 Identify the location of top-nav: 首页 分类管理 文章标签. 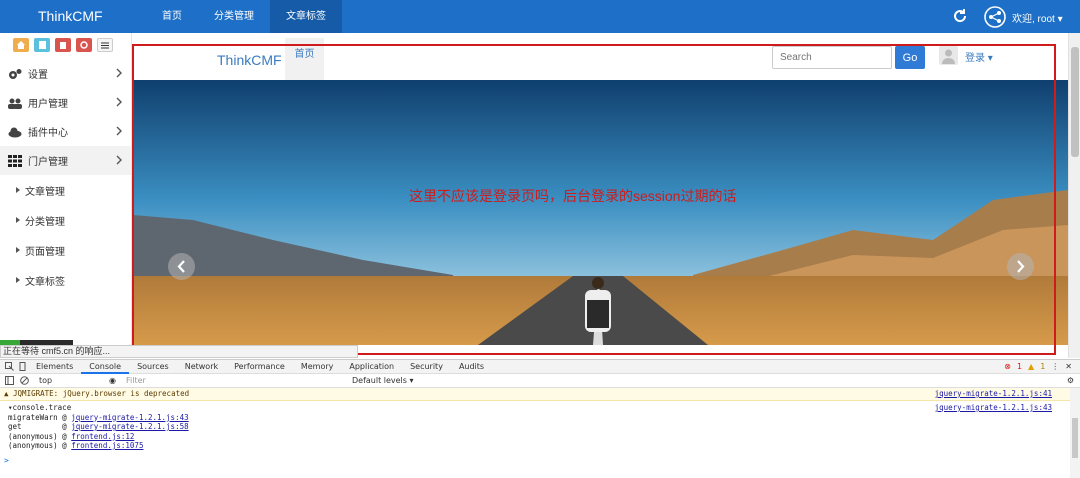
(244, 16).